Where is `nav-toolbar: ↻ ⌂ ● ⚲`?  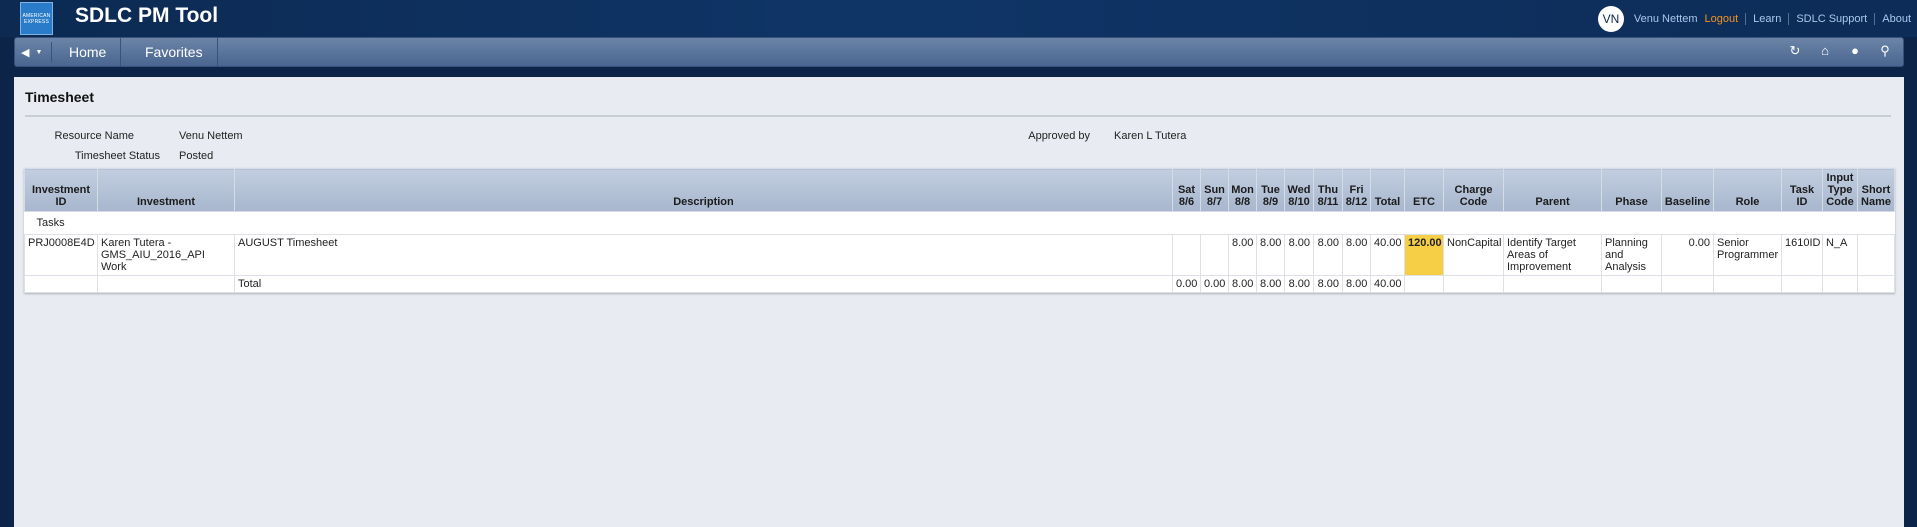 nav-toolbar: ↻ ⌂ ● ⚲ is located at coordinates (1840, 51).